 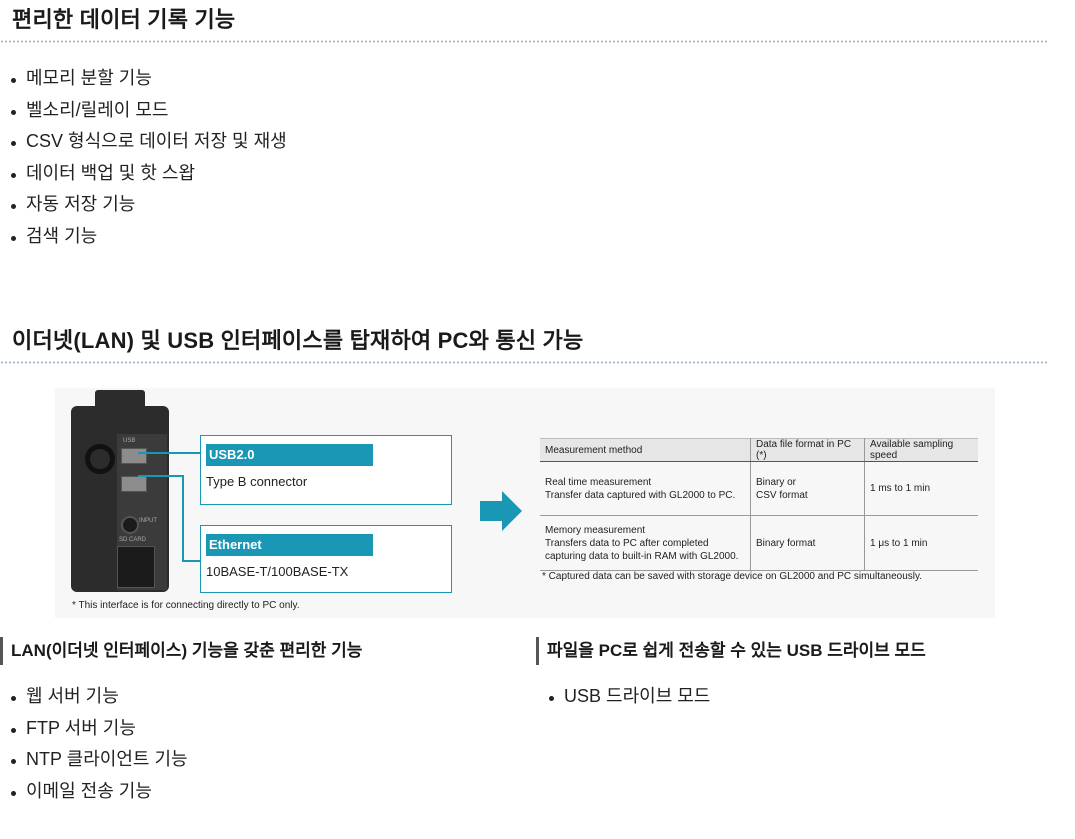 What do you see at coordinates (501, 511) in the screenshot?
I see `arrow-right-icon` at bounding box center [501, 511].